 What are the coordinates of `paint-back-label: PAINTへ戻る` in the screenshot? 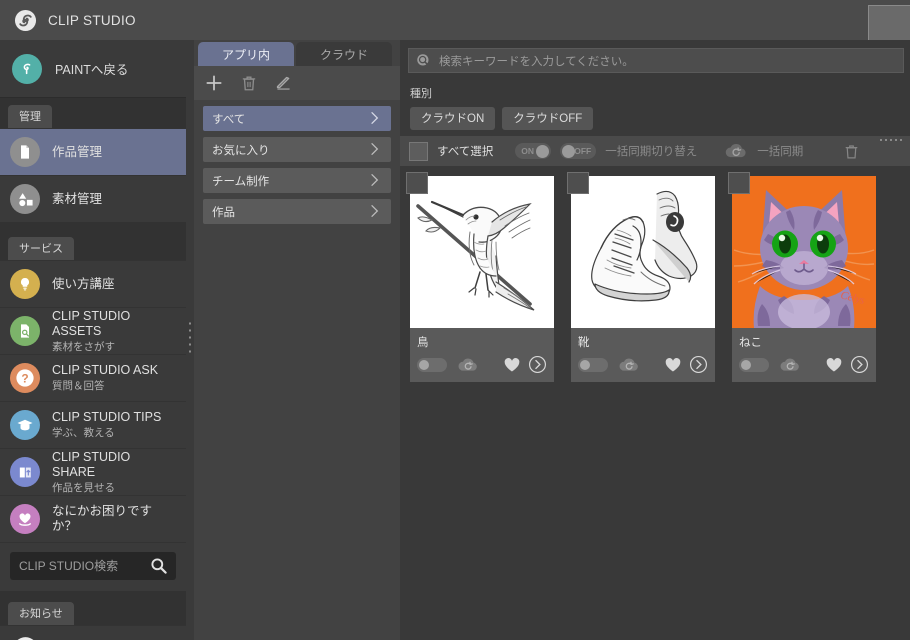 It's located at (92, 70).